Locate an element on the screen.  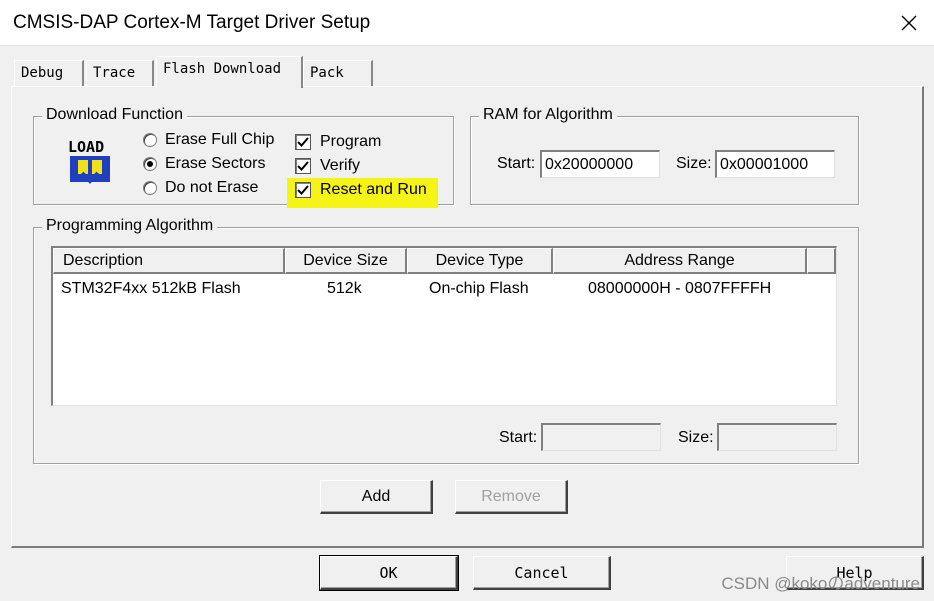
tab-pack: Pack is located at coordinates (338, 73).